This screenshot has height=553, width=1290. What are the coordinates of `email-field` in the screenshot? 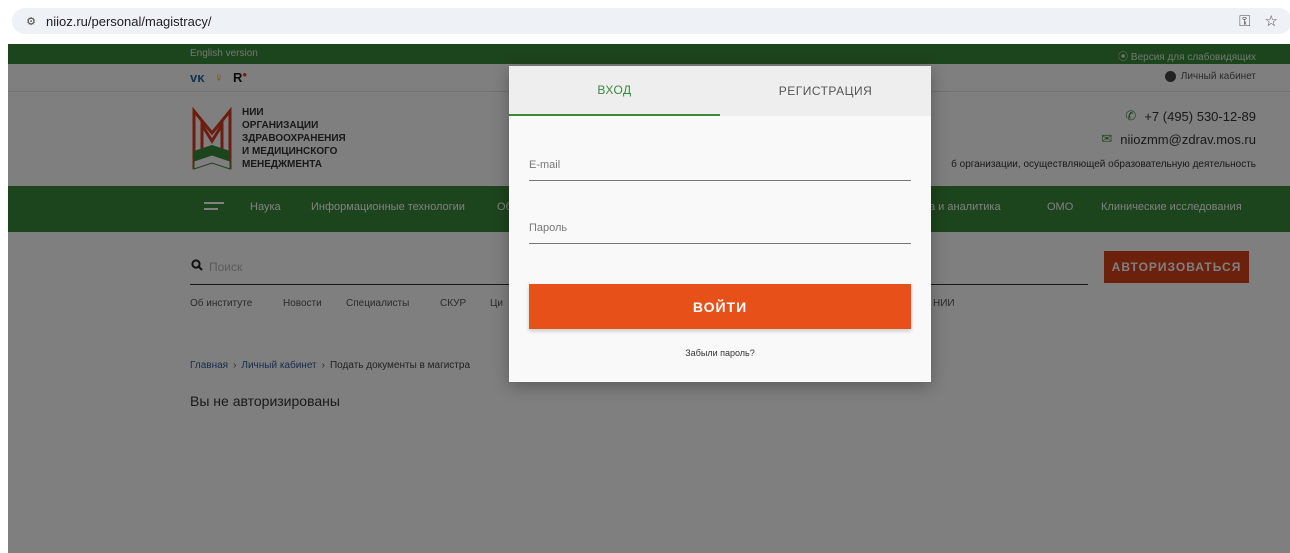 It's located at (720, 165).